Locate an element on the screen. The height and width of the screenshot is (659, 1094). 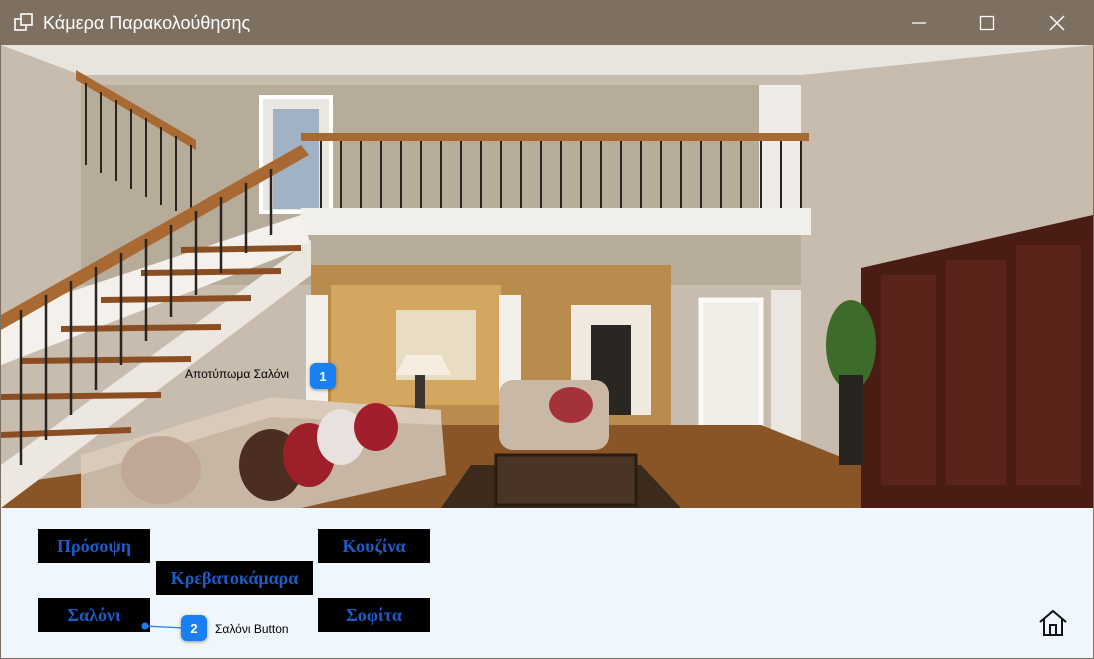
home-icon is located at coordinates (1053, 622).